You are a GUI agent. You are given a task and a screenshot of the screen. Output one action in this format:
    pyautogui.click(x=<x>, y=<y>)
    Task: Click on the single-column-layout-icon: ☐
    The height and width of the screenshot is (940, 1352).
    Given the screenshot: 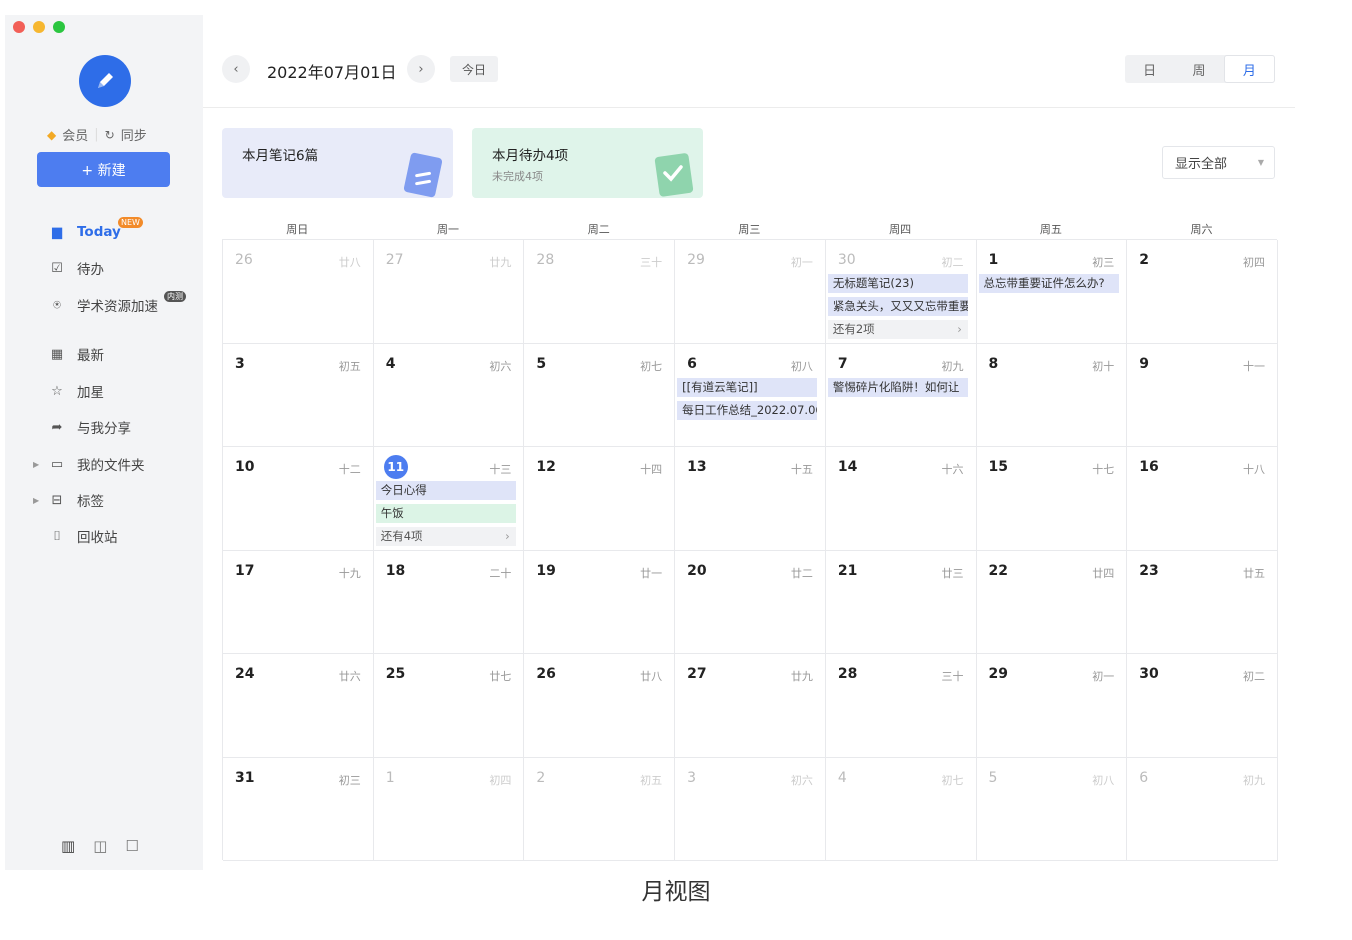 What is the action you would take?
    pyautogui.click(x=131, y=846)
    